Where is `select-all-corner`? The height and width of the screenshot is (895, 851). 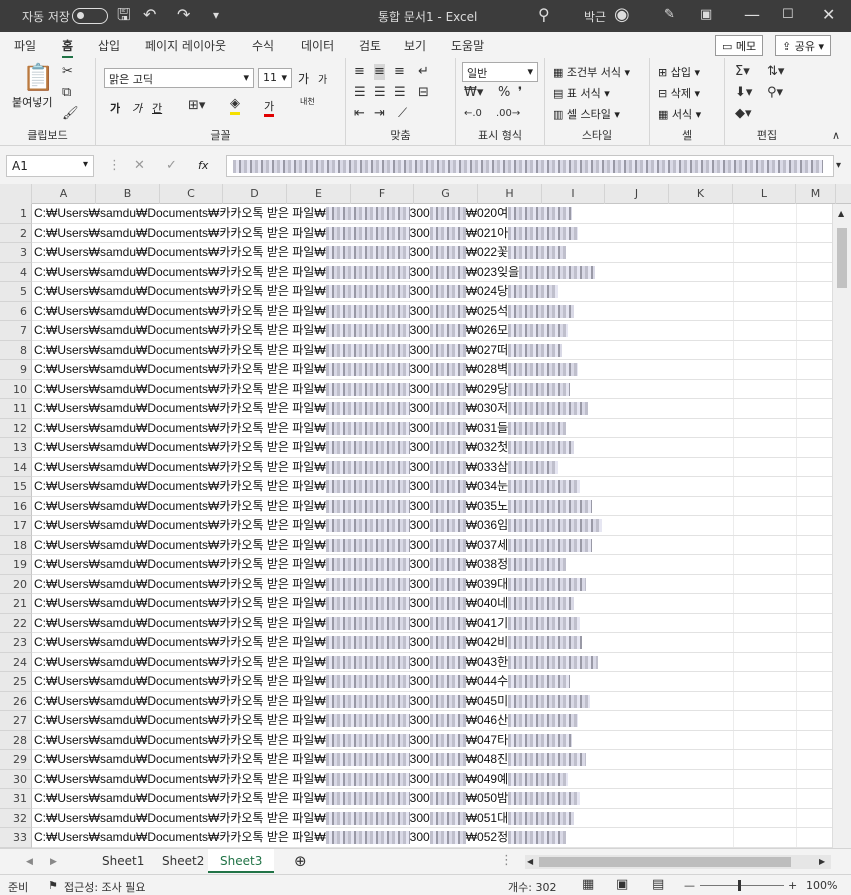
select-all-corner is located at coordinates (16, 194).